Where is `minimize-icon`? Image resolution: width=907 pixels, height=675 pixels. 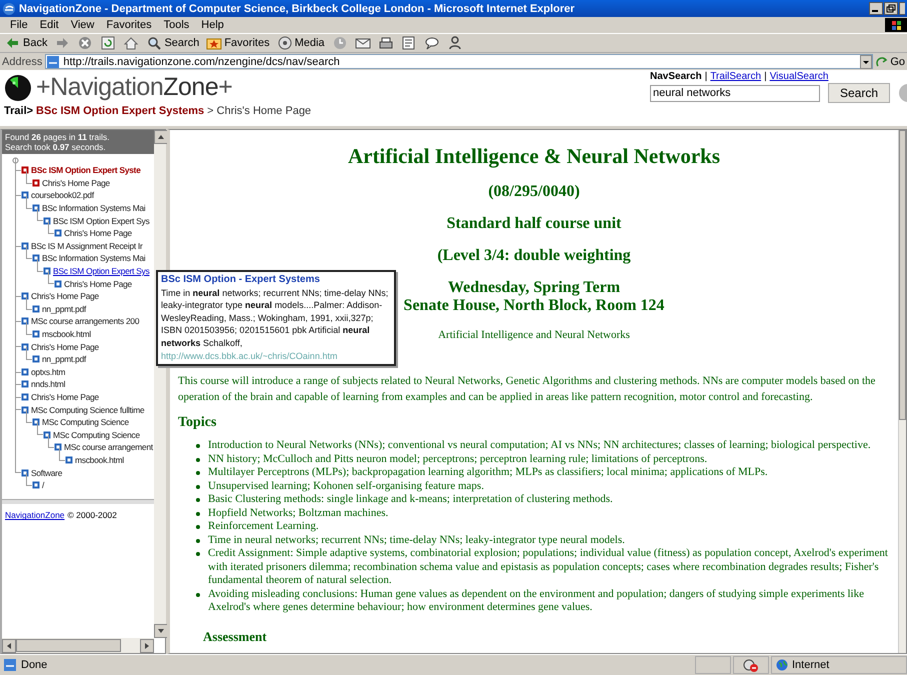 minimize-icon is located at coordinates (876, 8).